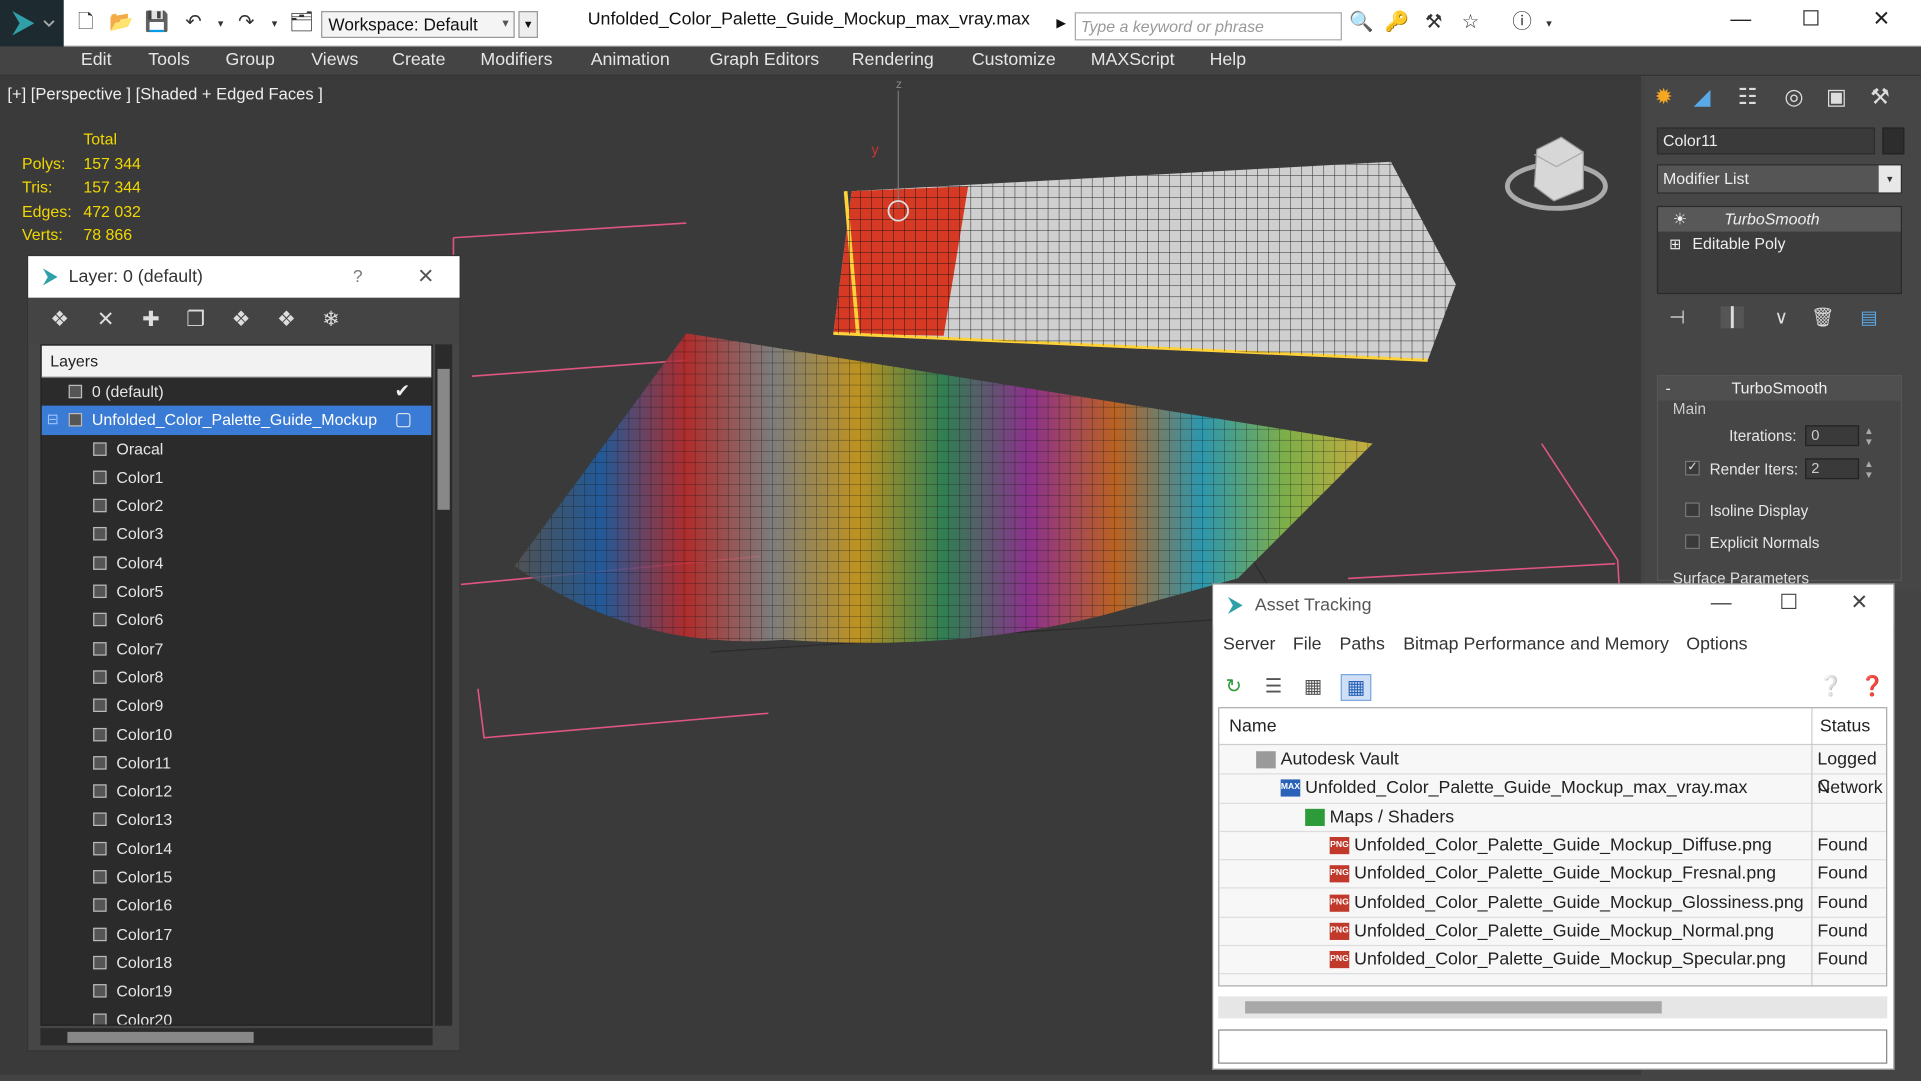 This screenshot has height=1081, width=1921. What do you see at coordinates (241, 320) in the screenshot?
I see `highlight-layer-icon: ❖` at bounding box center [241, 320].